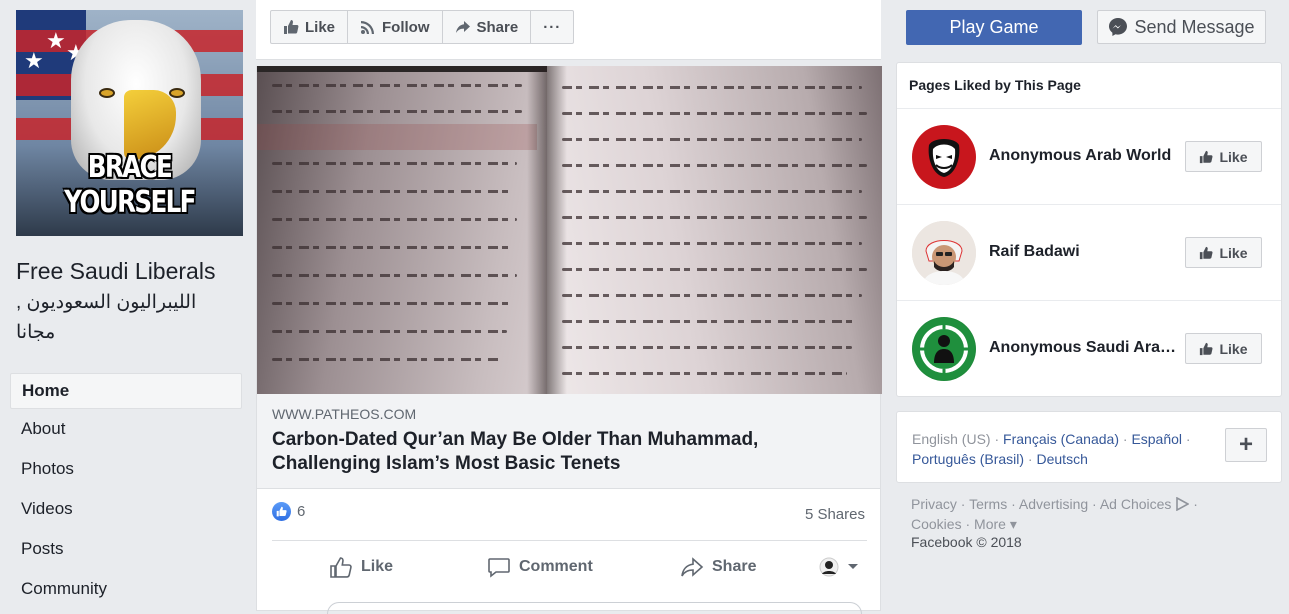  I want to click on language-link: Português (Brasil), so click(968, 459).